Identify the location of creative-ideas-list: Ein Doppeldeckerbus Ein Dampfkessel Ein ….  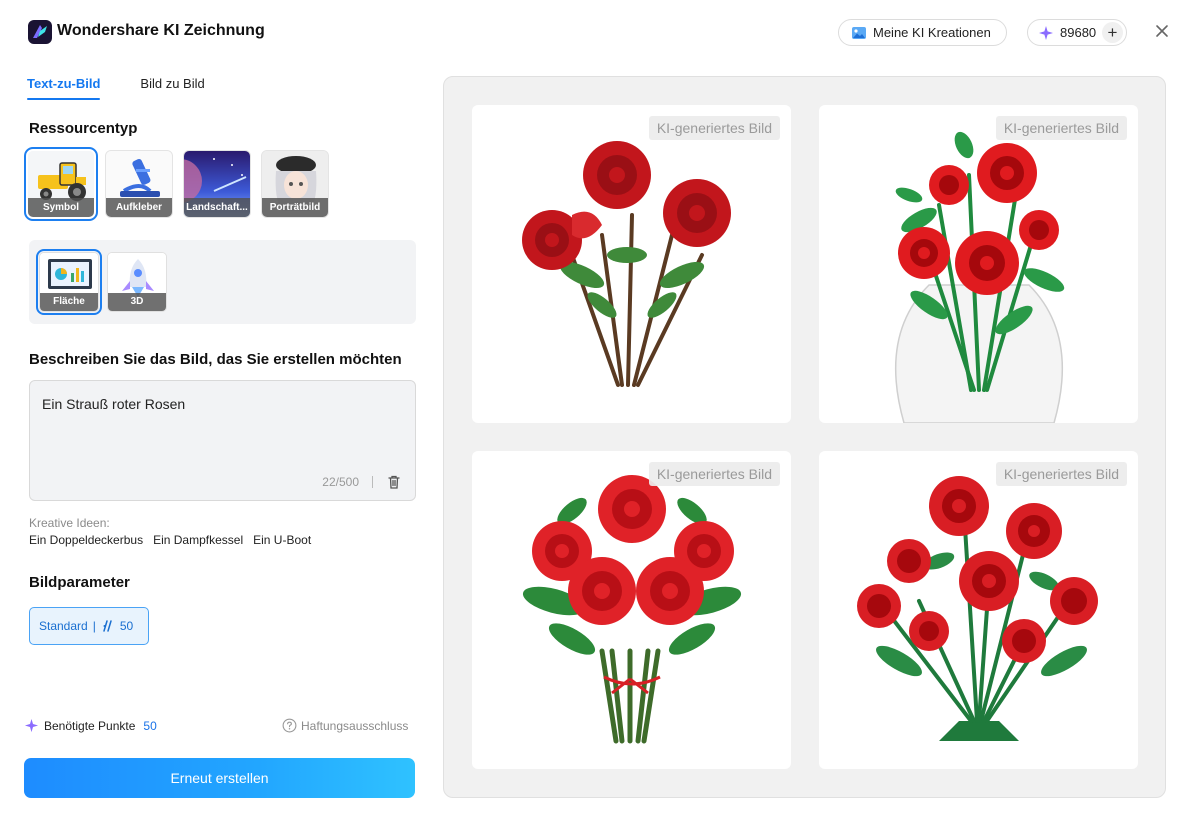
(170, 540).